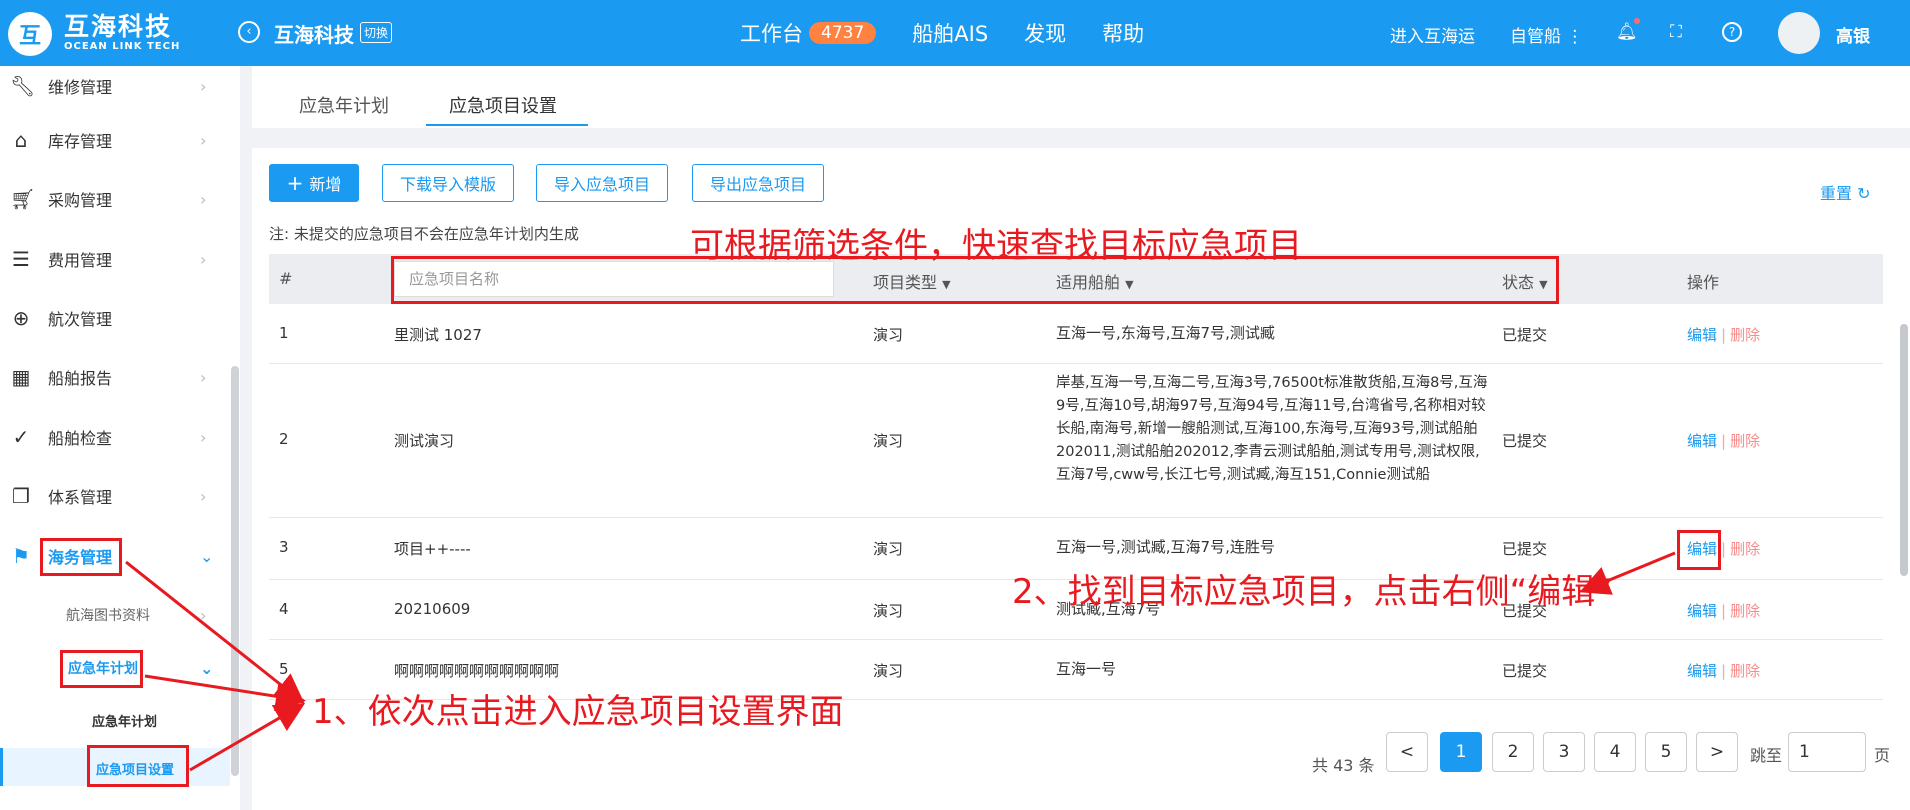  Describe the element at coordinates (215, 632) in the screenshot. I see `arrow-marine` at that location.